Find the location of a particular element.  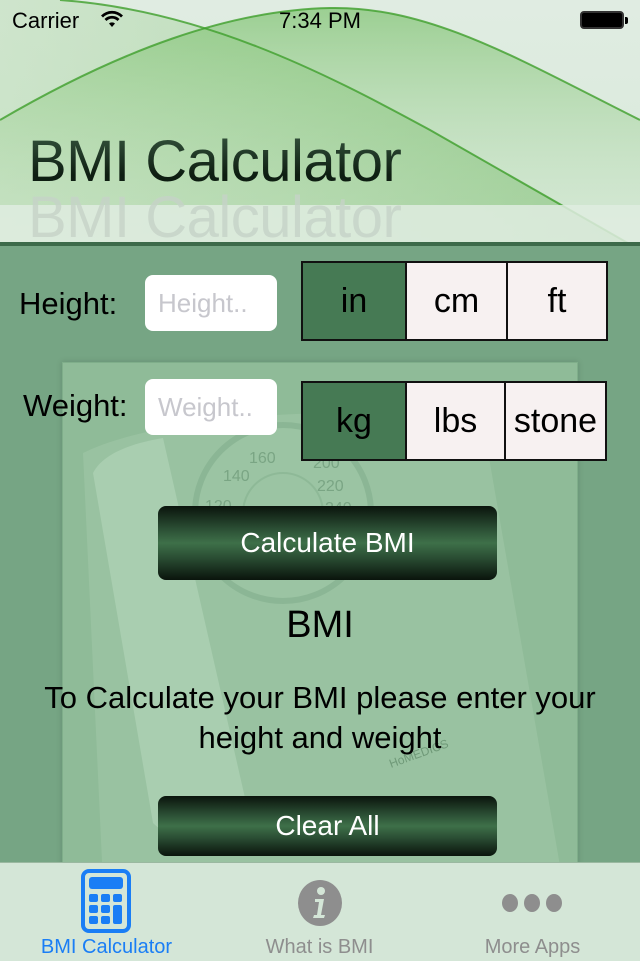

height-unit-in: in is located at coordinates (354, 301).